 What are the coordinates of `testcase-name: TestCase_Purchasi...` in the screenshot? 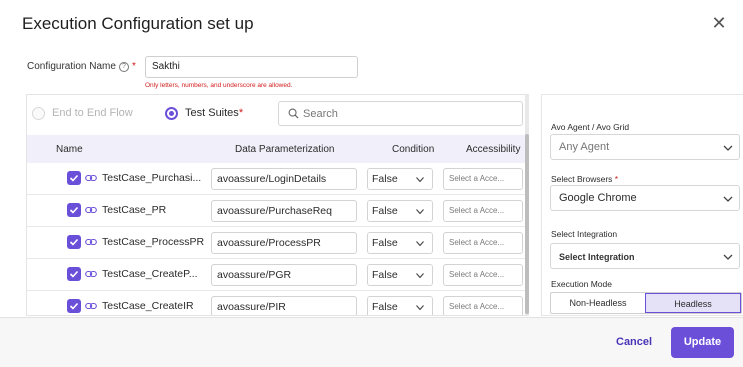 It's located at (152, 178).